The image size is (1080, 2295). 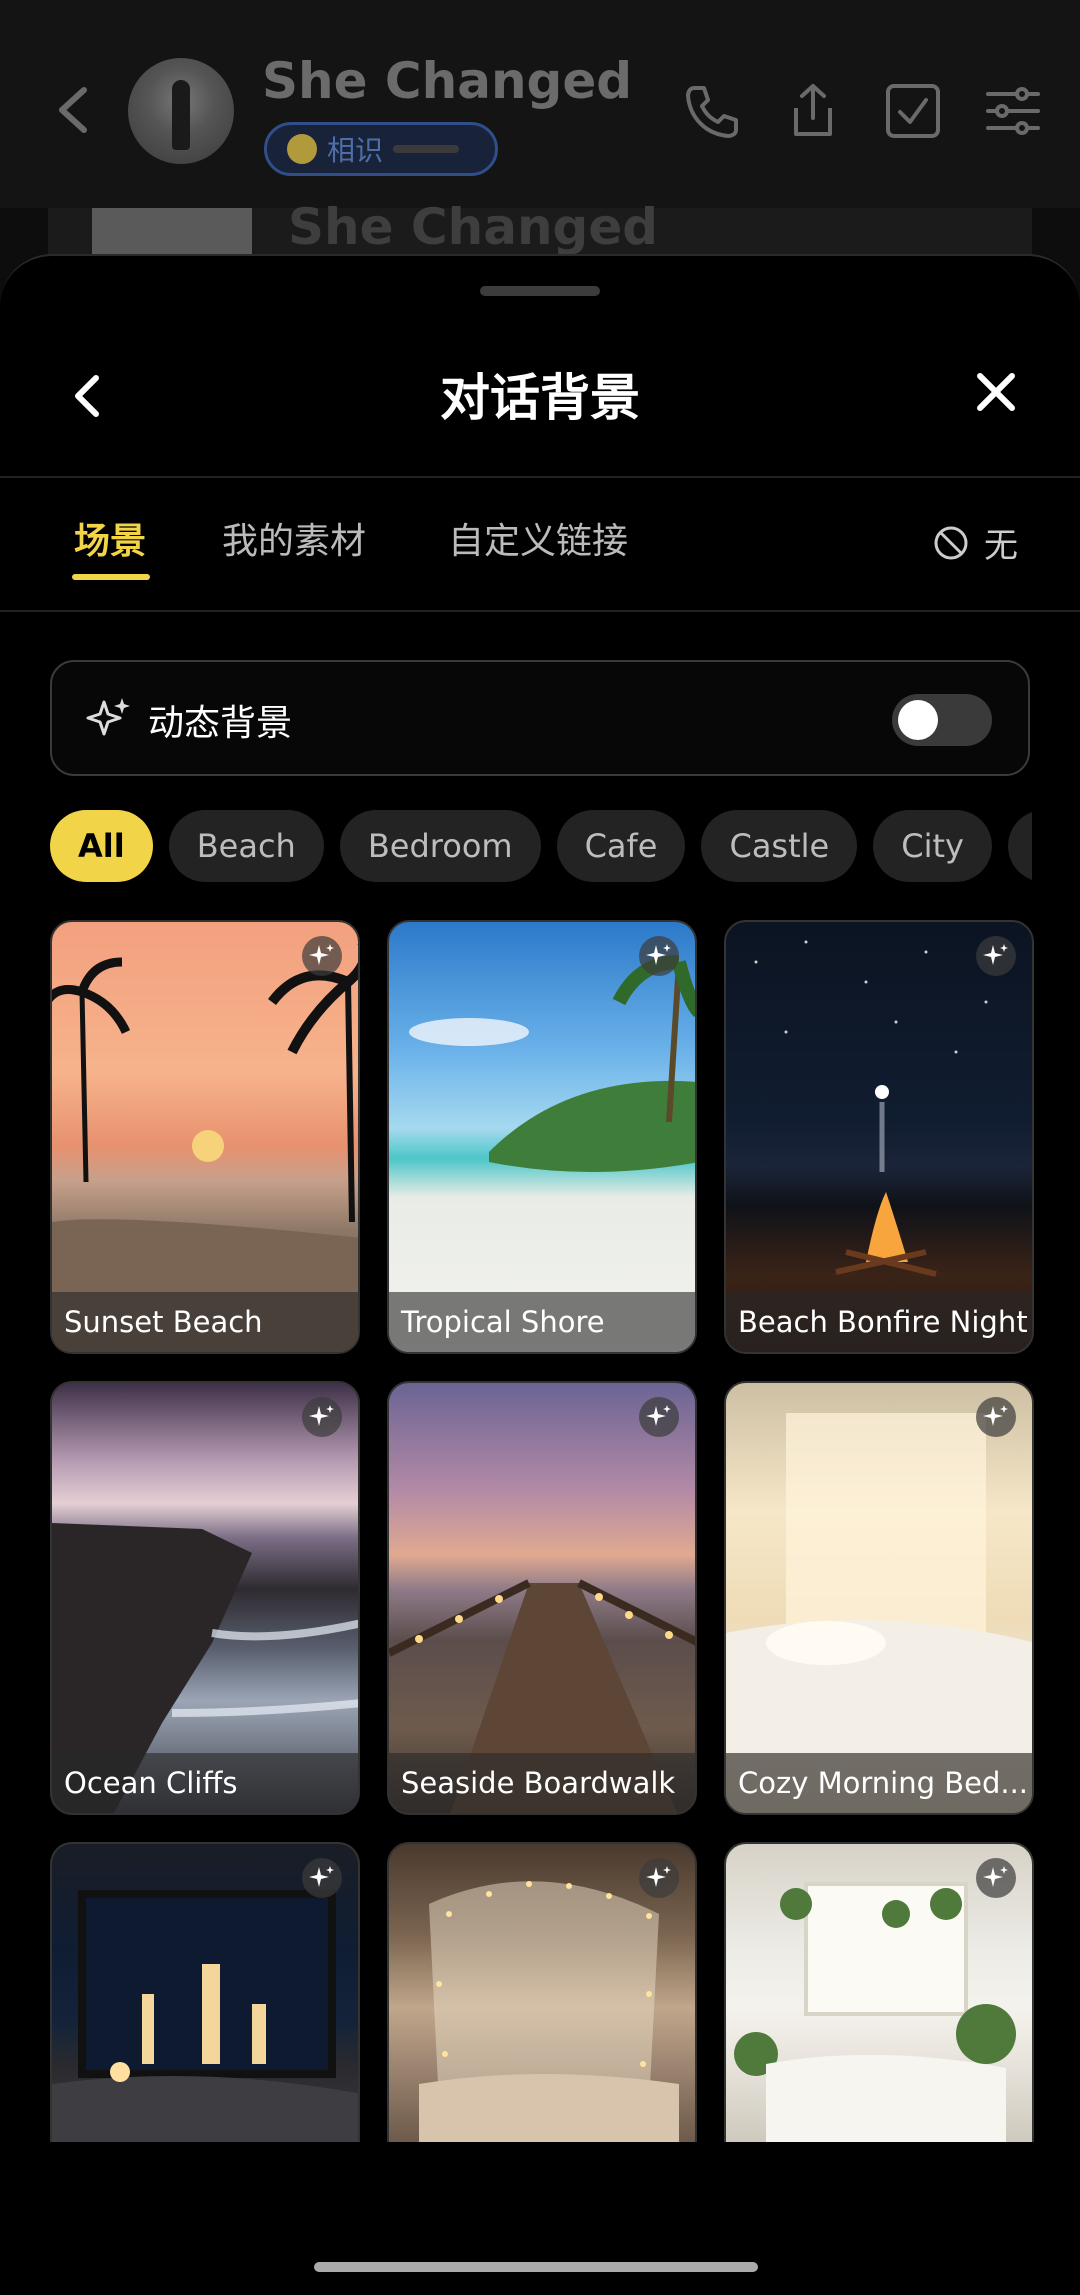 I want to click on dynamic-background-toggle, so click(x=942, y=720).